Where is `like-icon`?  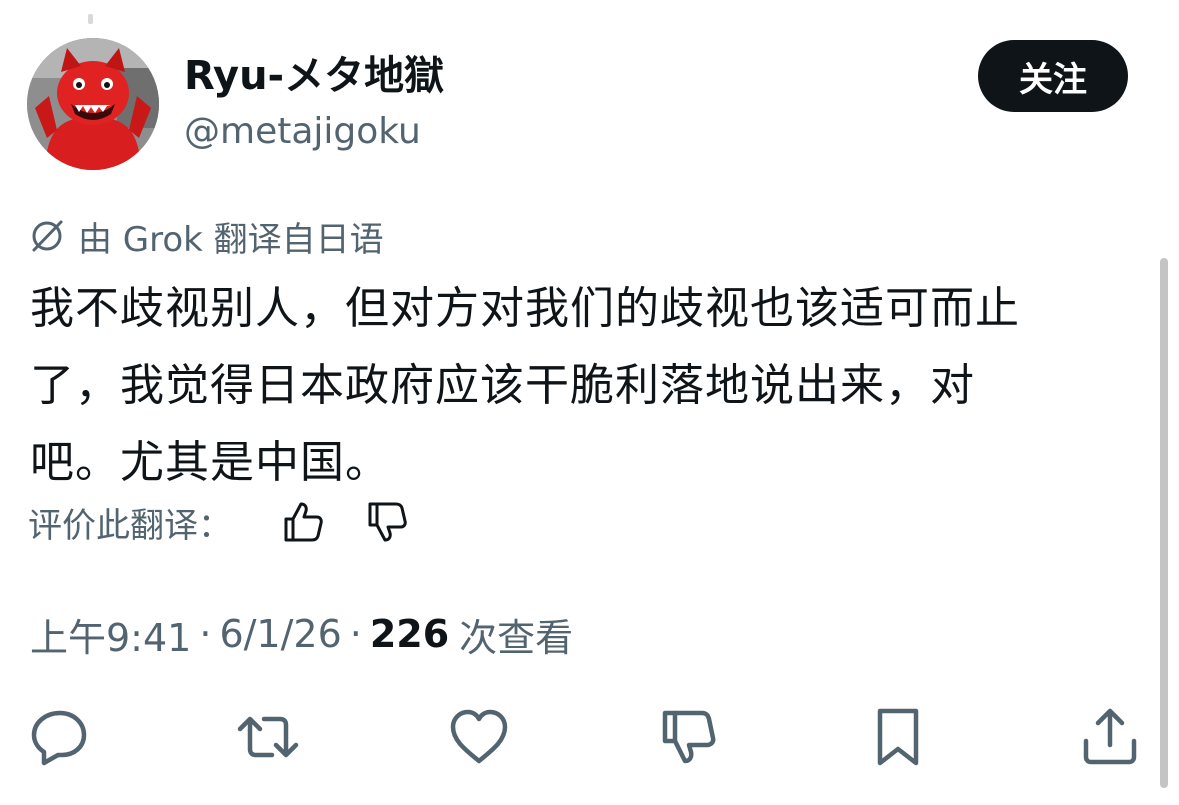
like-icon is located at coordinates (479, 737).